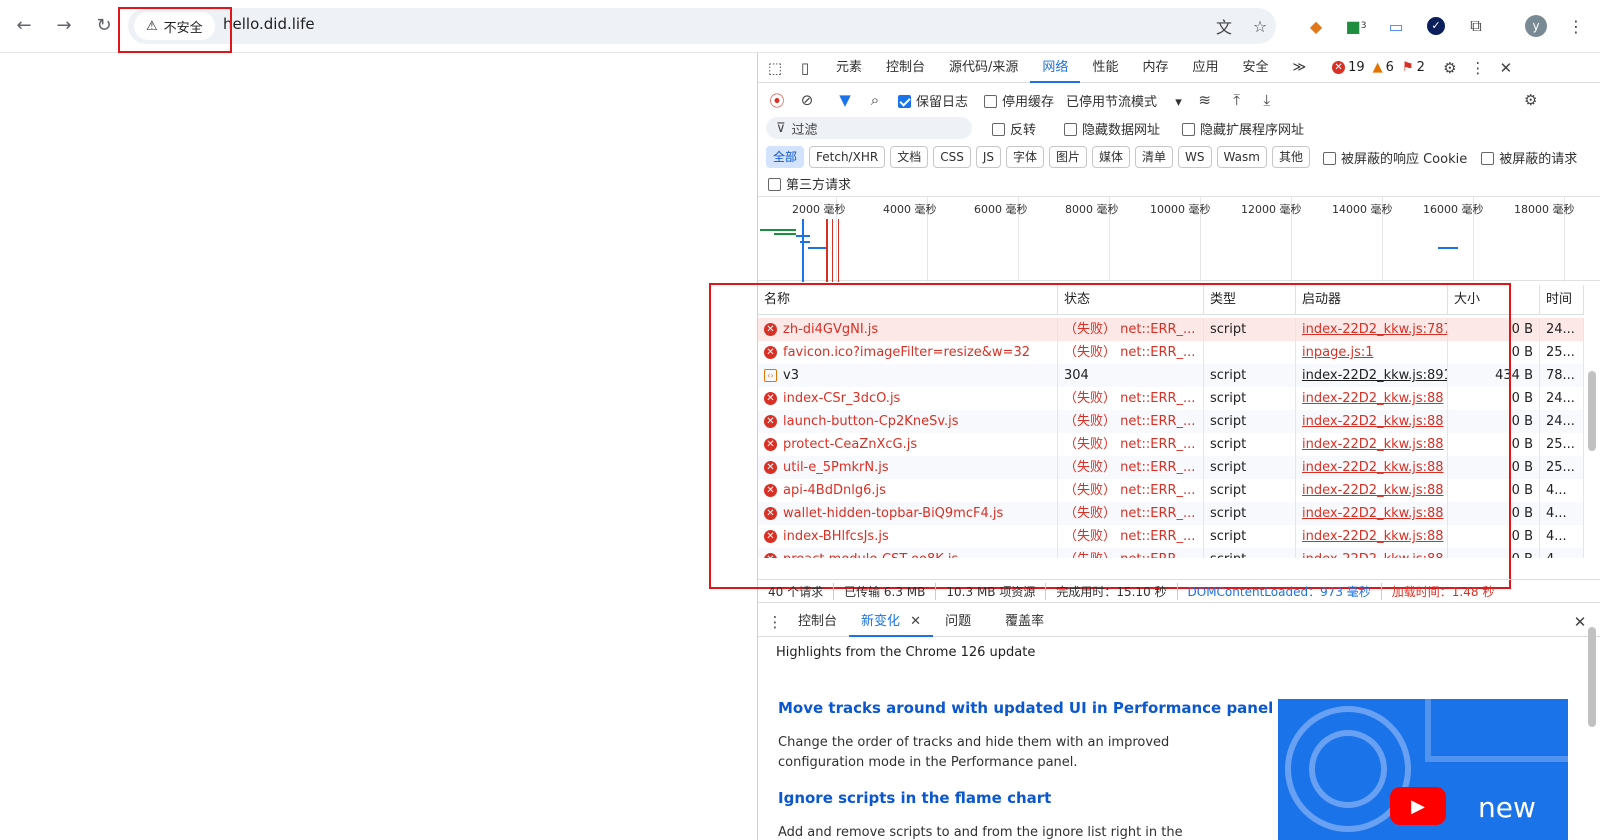 The image size is (1600, 840). What do you see at coordinates (915, 621) in the screenshot?
I see `close-tab-icon: ✕` at bounding box center [915, 621].